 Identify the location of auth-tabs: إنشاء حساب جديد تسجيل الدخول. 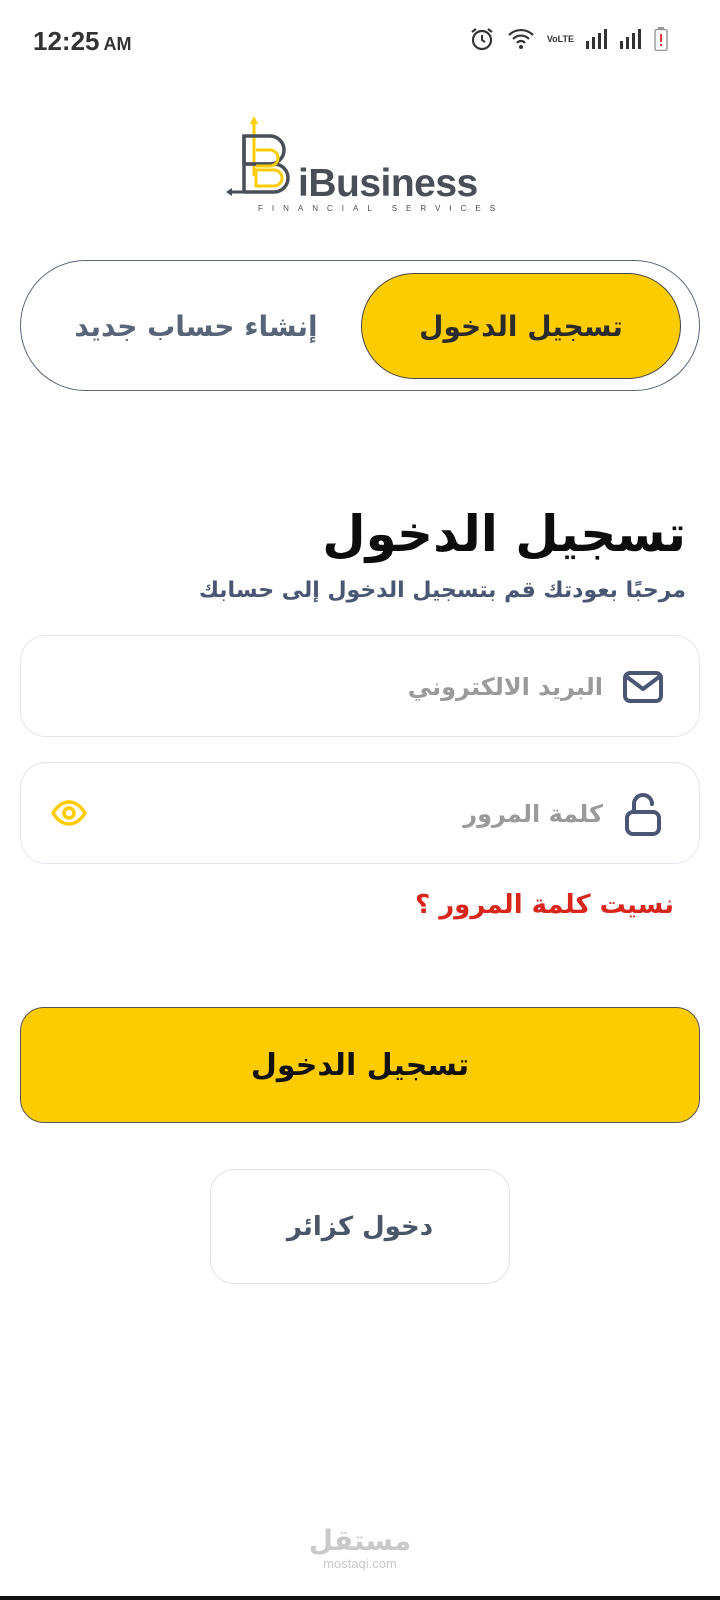
(360, 325).